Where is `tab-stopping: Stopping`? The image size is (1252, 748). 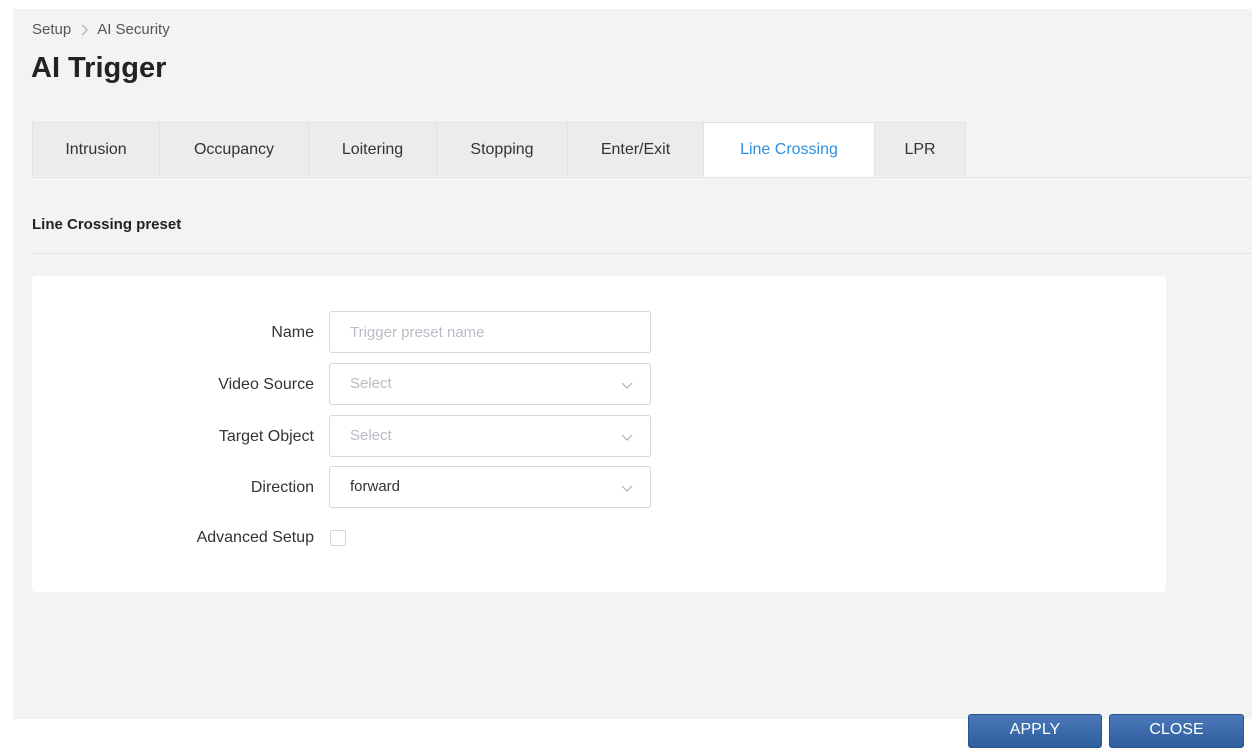 tab-stopping: Stopping is located at coordinates (502, 149).